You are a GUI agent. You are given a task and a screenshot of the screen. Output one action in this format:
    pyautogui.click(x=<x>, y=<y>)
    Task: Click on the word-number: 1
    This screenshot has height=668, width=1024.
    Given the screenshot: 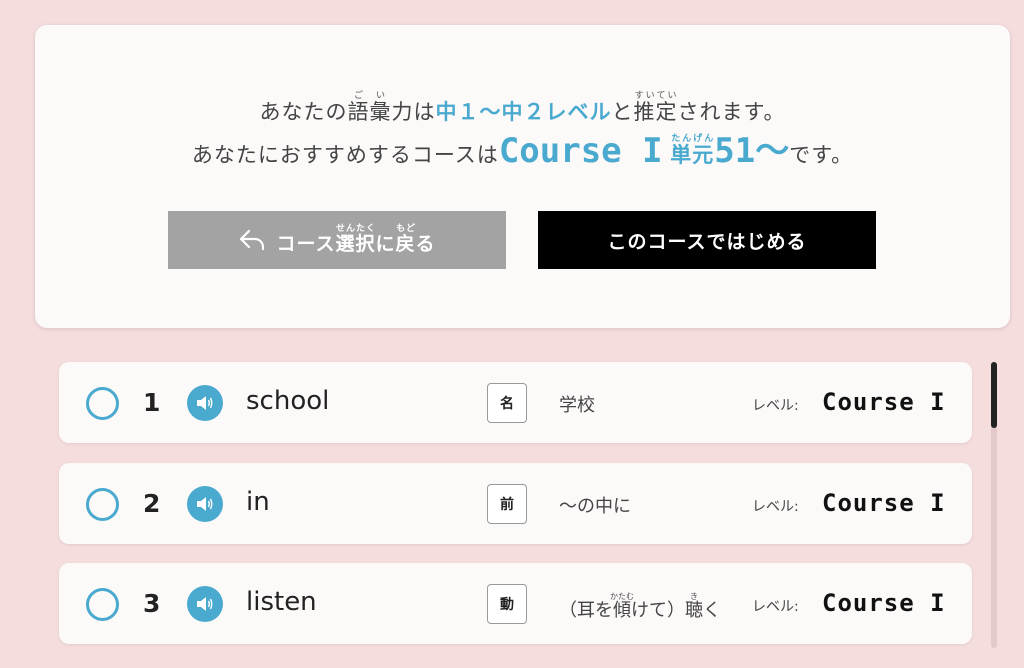 What is the action you would take?
    pyautogui.click(x=152, y=402)
    